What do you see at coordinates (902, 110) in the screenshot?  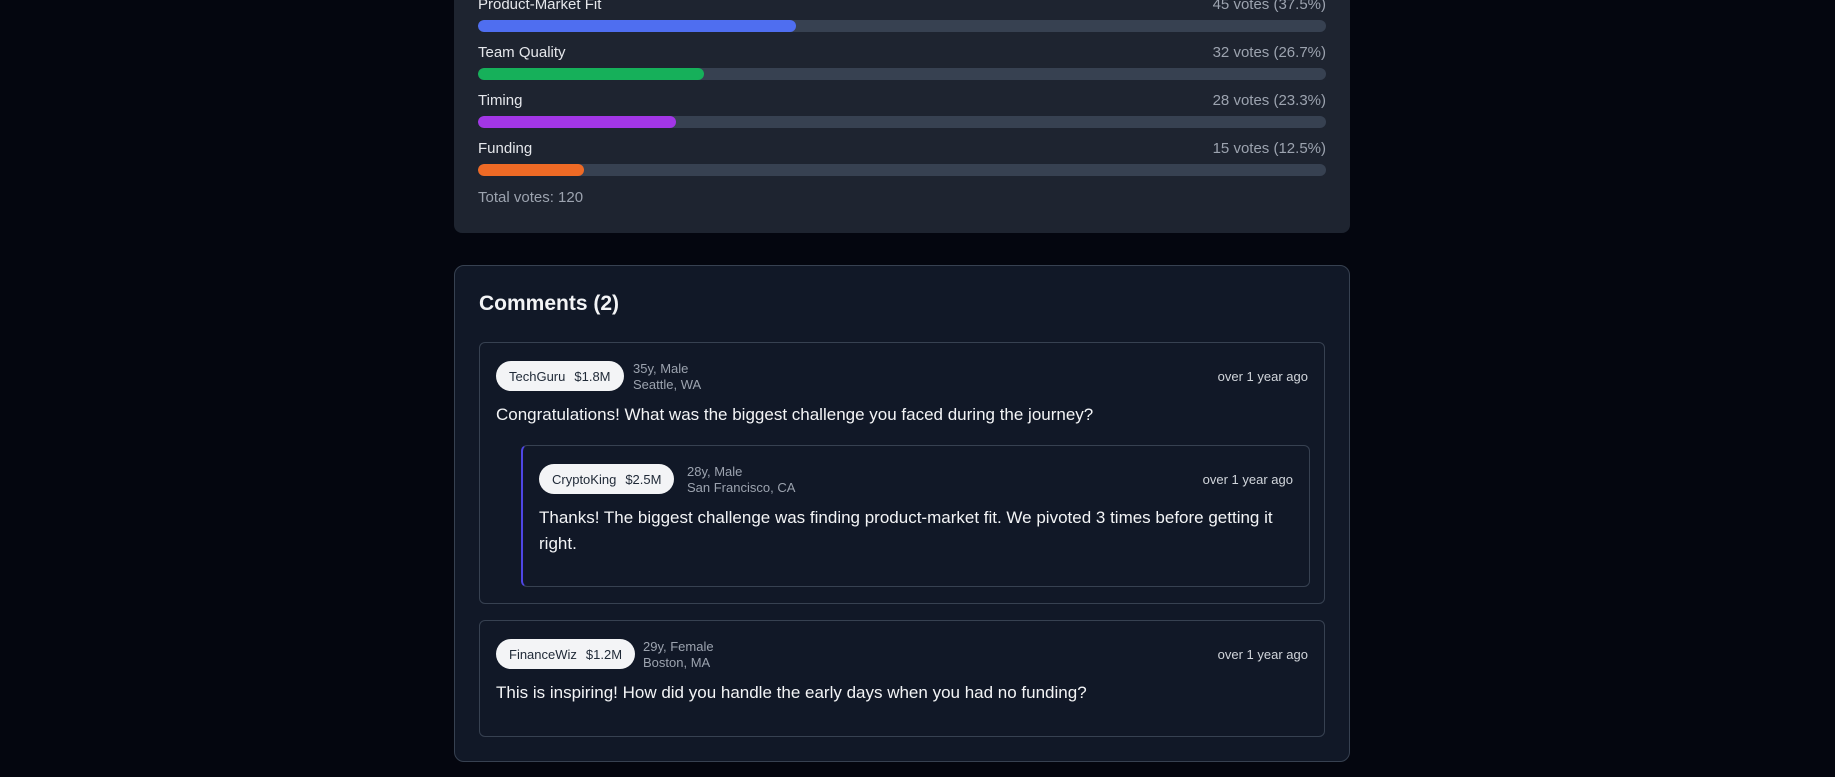 I see `poll-option-timing: Timing 28 votes (23.3%)` at bounding box center [902, 110].